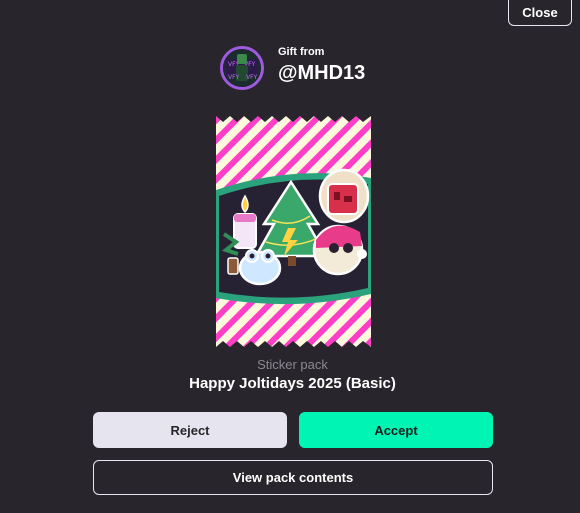 The image size is (580, 513). Describe the element at coordinates (292, 364) in the screenshot. I see `pack-type-label: Sticker pack` at that location.